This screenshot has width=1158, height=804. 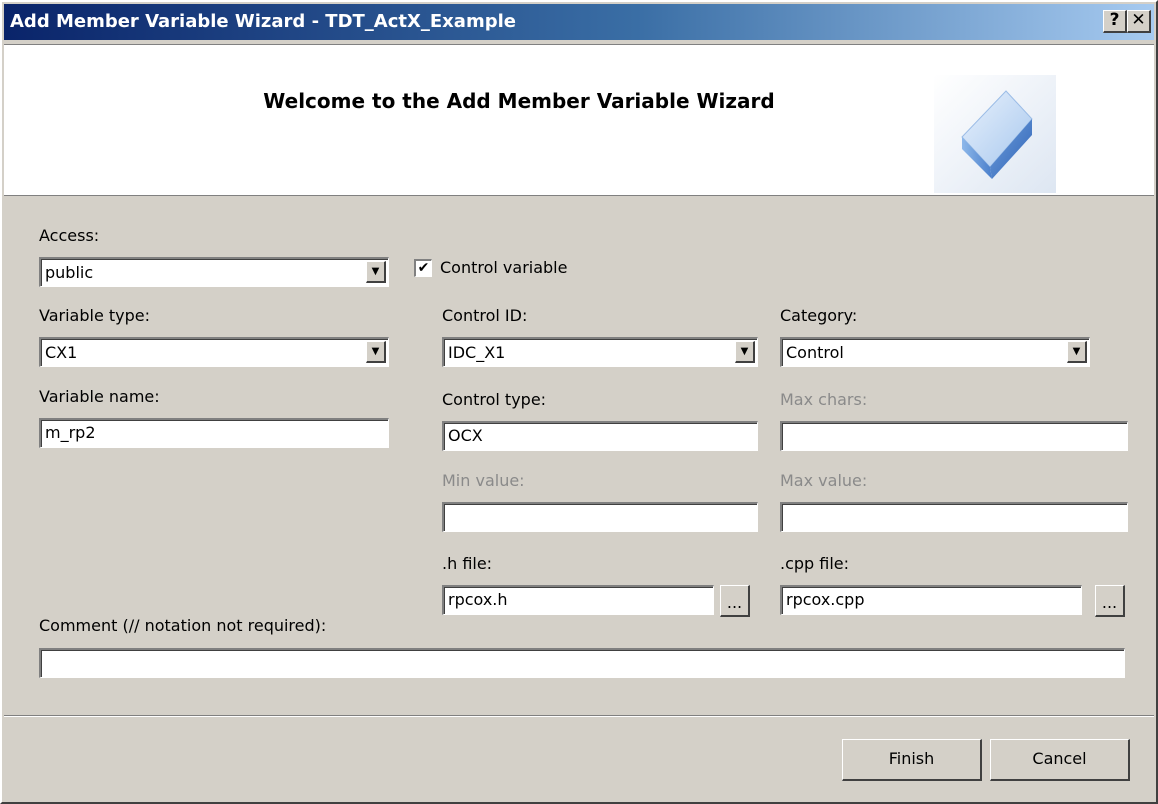 I want to click on control-id-select: IDC_X1 ▼, so click(x=600, y=352).